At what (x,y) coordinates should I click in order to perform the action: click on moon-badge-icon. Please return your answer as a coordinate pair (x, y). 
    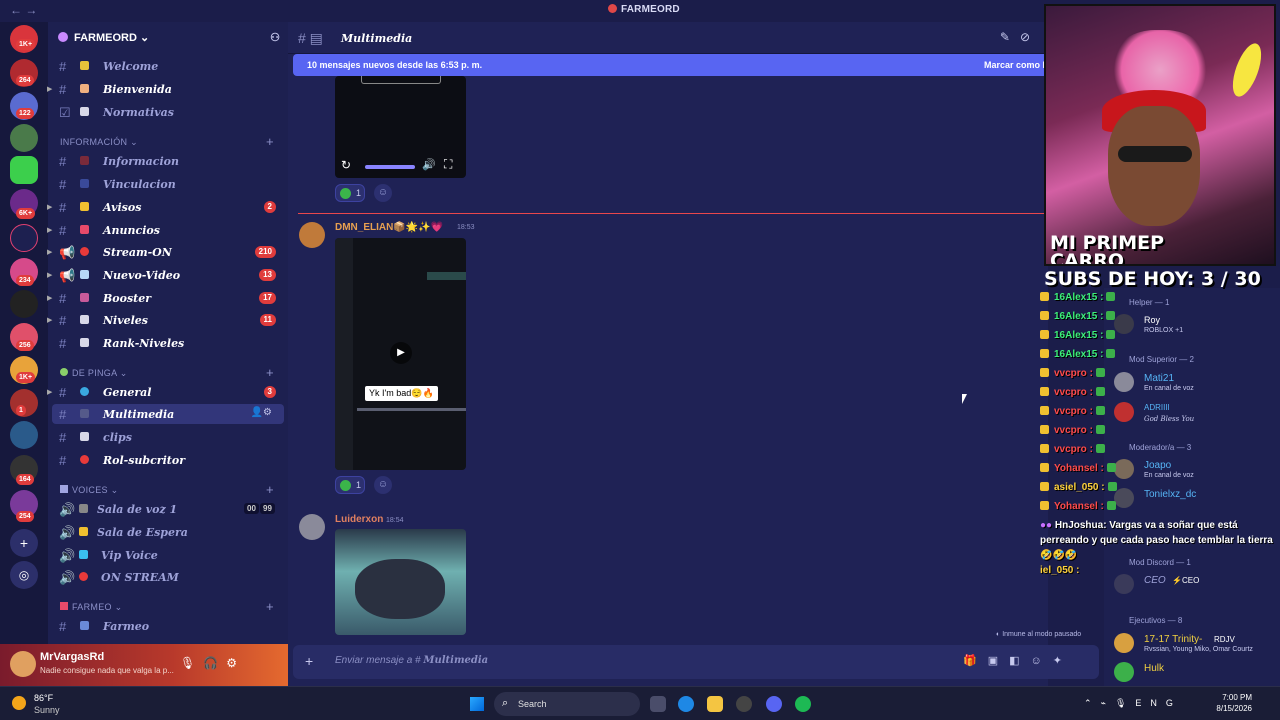
    Looking at the image, I should click on (1044, 296).